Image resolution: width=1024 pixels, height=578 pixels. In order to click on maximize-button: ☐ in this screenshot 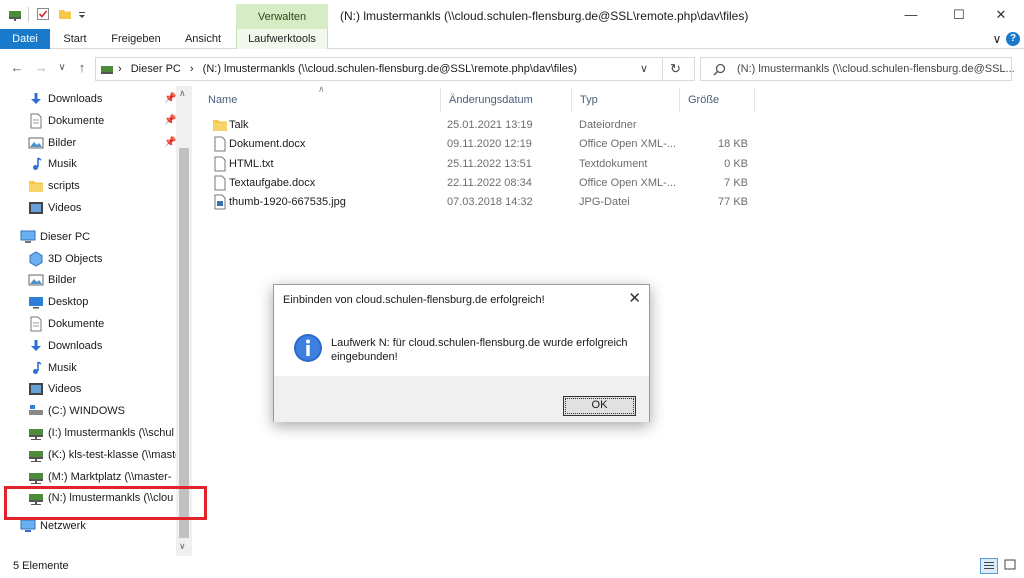, I will do `click(959, 14)`.